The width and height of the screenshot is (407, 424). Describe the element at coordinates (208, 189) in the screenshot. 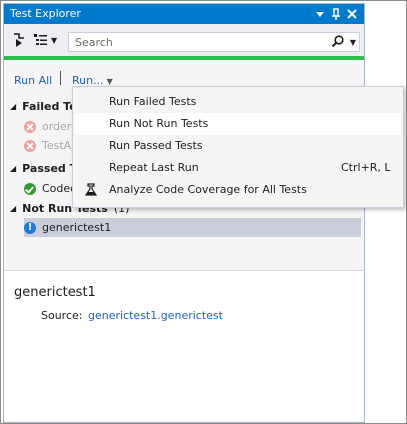

I see `menu-item-label: Analyze Code Coverage for All Tests` at that location.